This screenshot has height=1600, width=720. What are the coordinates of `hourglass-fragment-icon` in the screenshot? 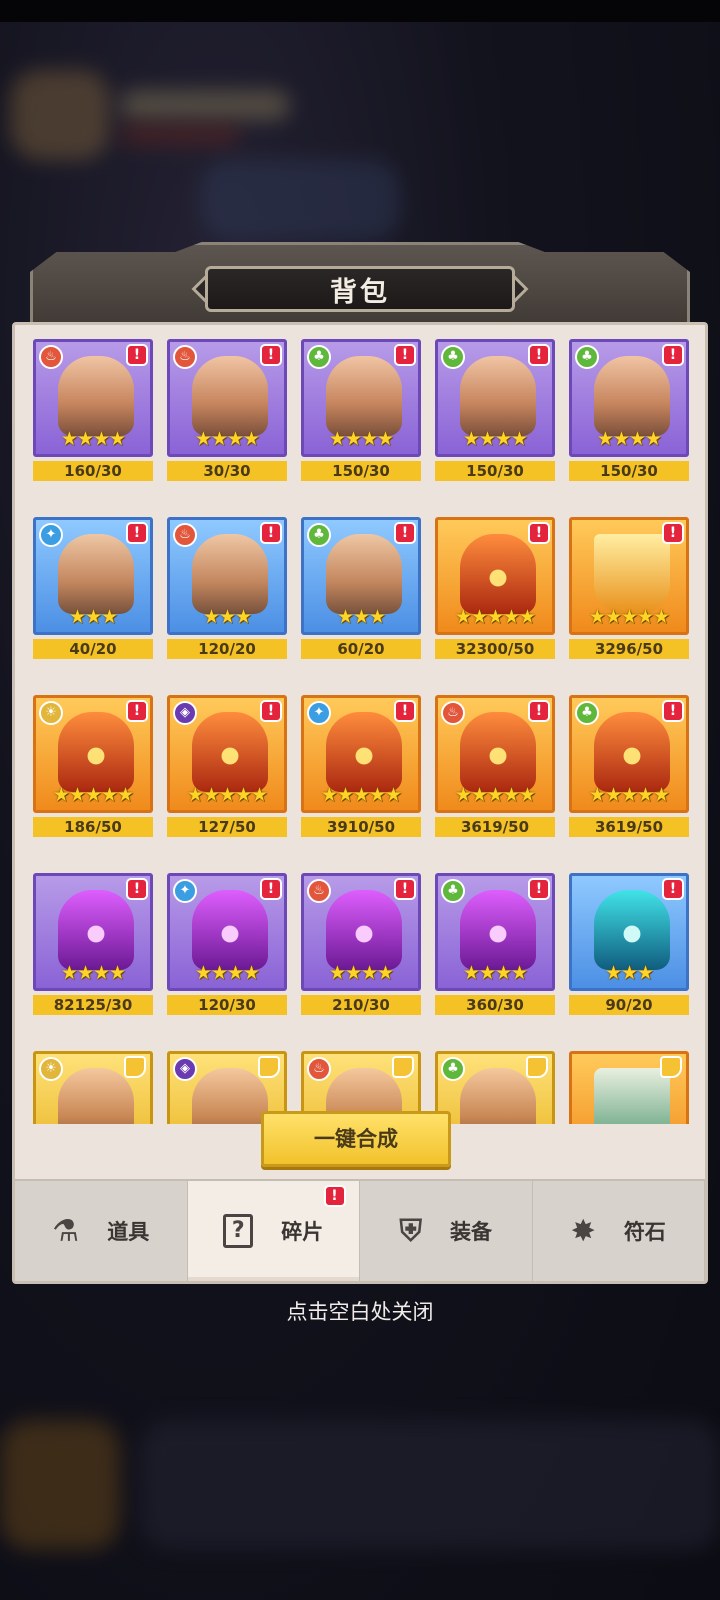 It's located at (632, 1096).